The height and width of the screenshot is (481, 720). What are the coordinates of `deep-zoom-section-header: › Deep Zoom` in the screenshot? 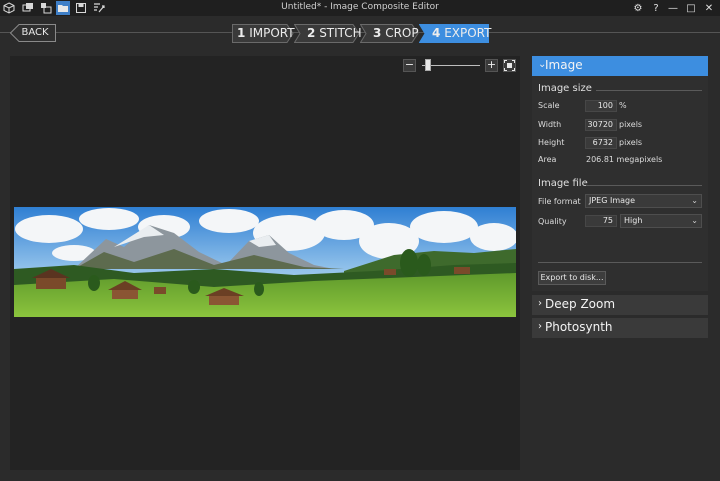 It's located at (620, 305).